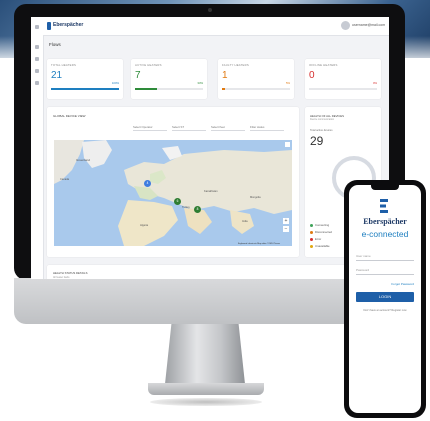 The height and width of the screenshot is (421, 430). I want to click on menu-icon, so click(37, 27).